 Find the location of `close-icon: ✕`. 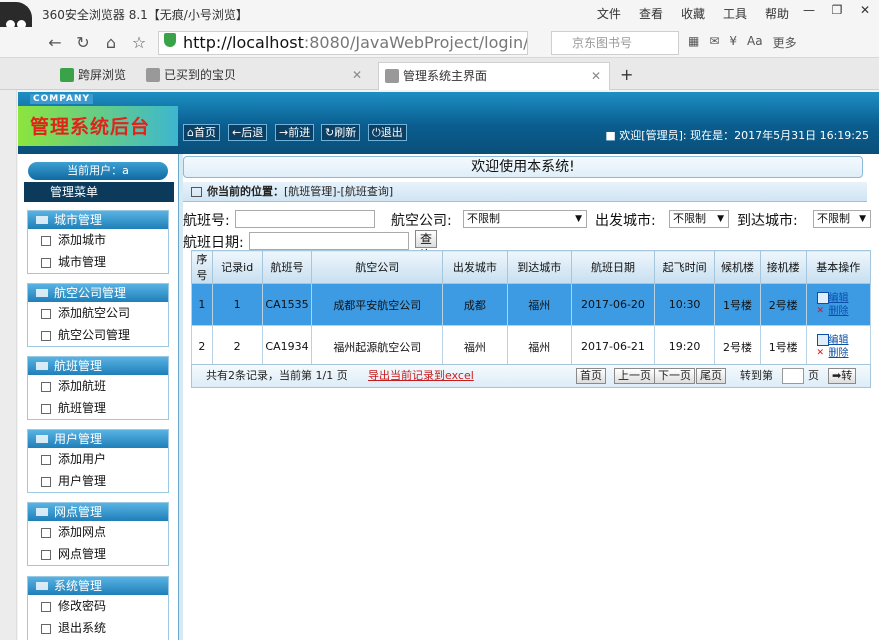

close-icon: ✕ is located at coordinates (865, 10).